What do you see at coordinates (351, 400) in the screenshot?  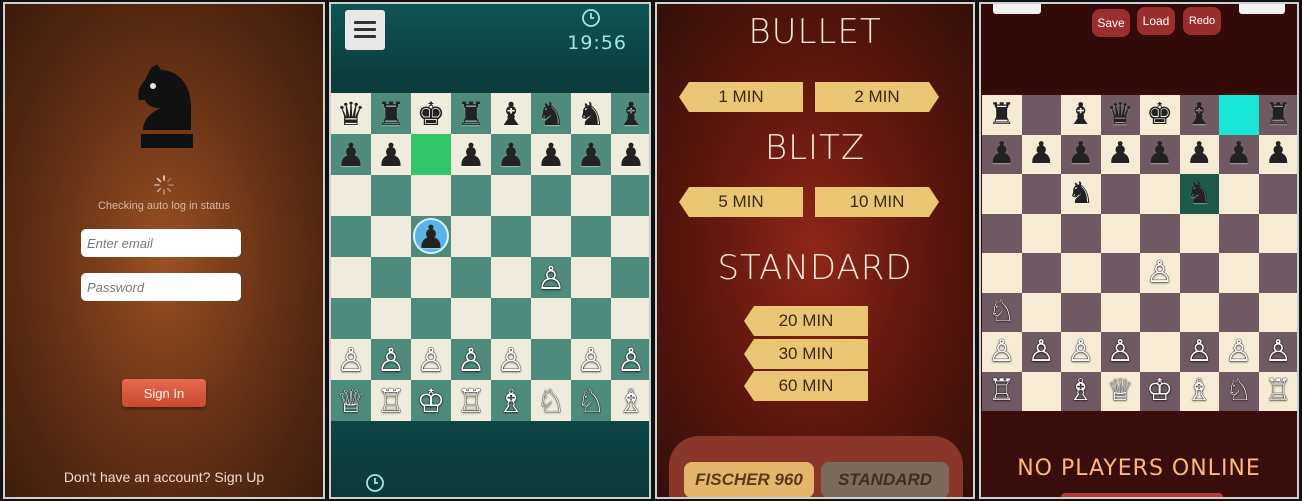 I see `board-square: ♕` at bounding box center [351, 400].